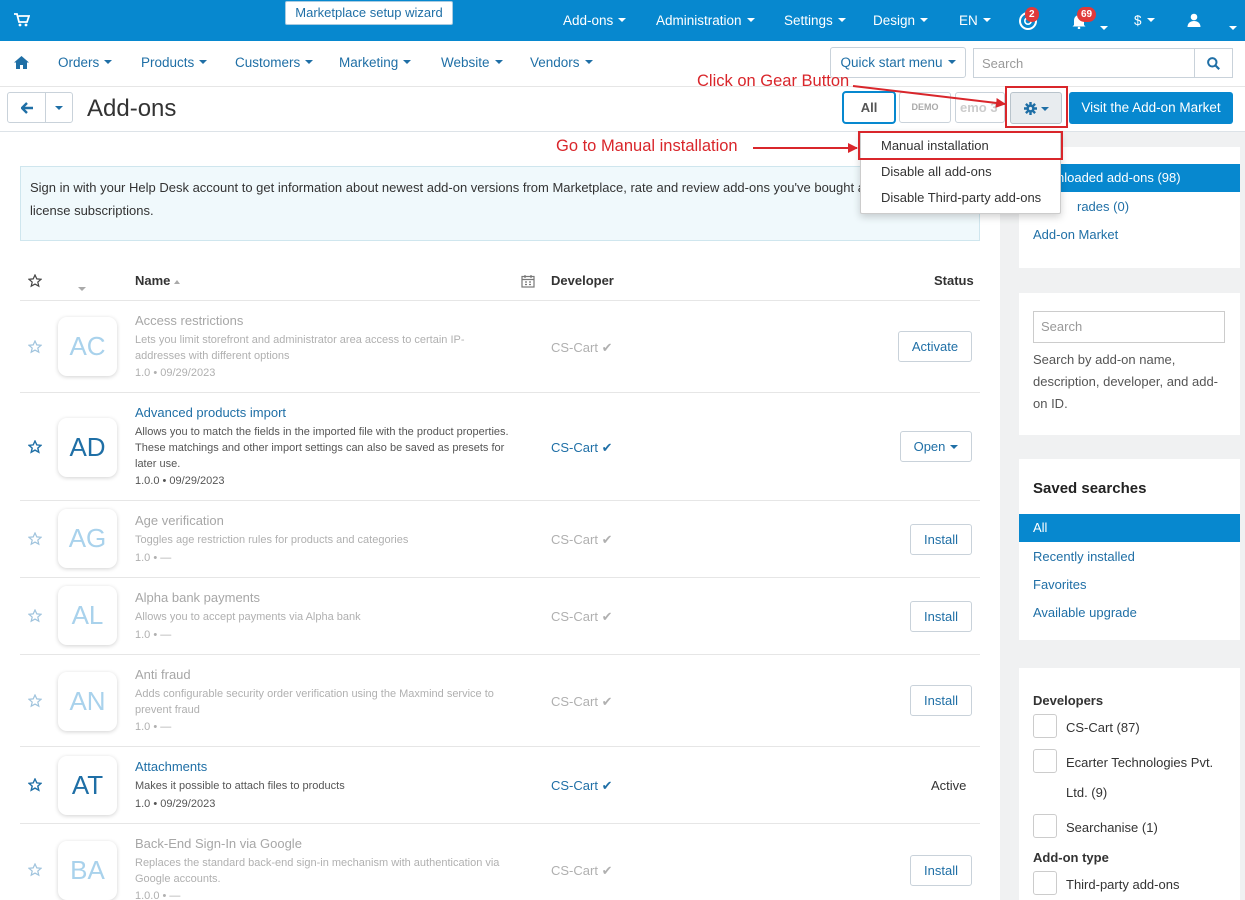 This screenshot has height=900, width=1245. Describe the element at coordinates (218, 843) in the screenshot. I see `addon-name: Back-End Sign-In via Google` at that location.